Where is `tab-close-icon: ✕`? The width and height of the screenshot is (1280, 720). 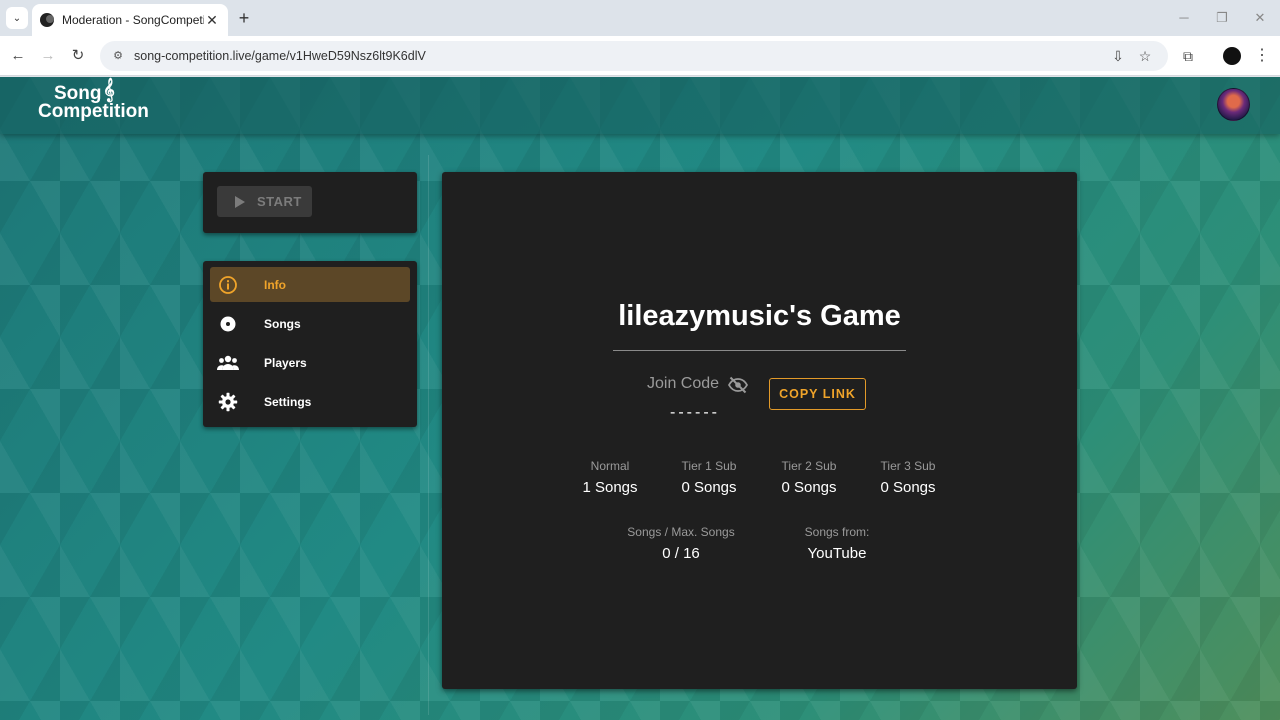
tab-close-icon: ✕ is located at coordinates (212, 20).